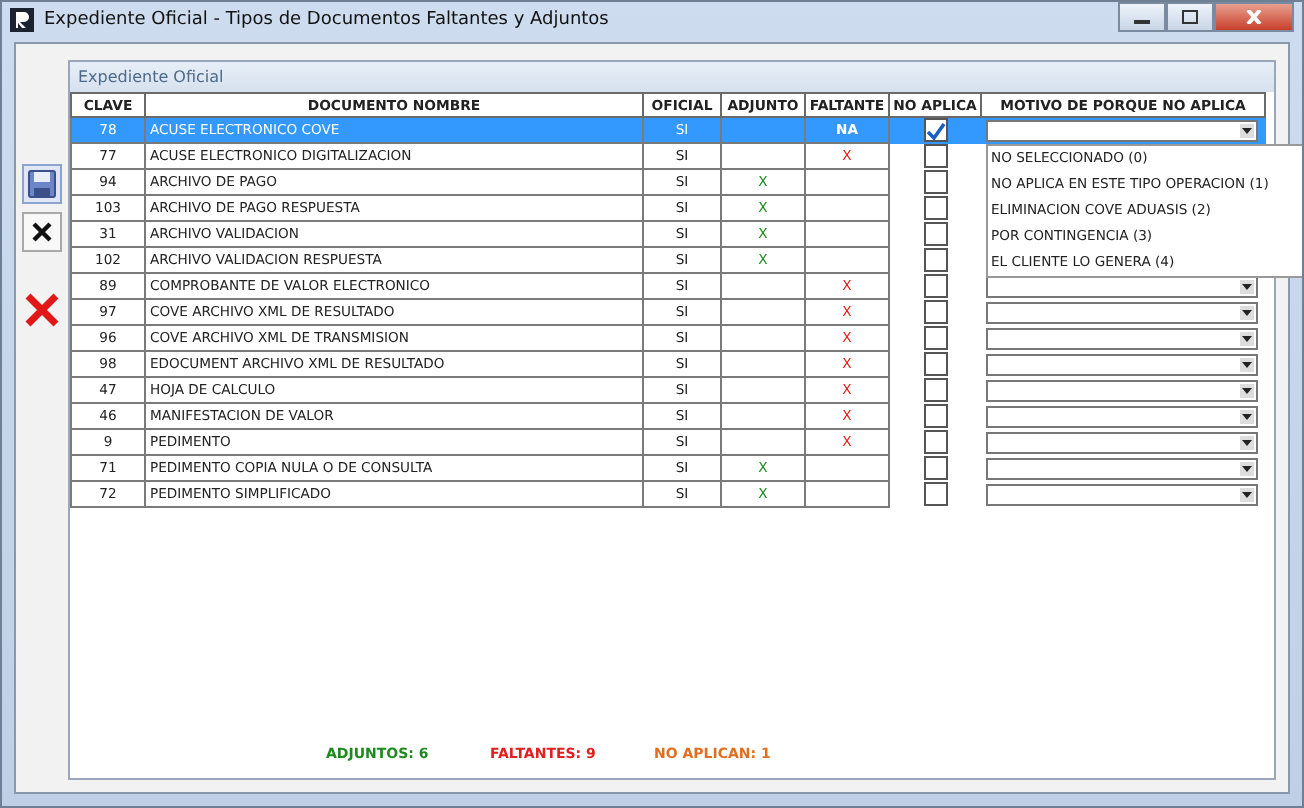 The height and width of the screenshot is (808, 1304). What do you see at coordinates (1142, 17) in the screenshot?
I see `minimize-button` at bounding box center [1142, 17].